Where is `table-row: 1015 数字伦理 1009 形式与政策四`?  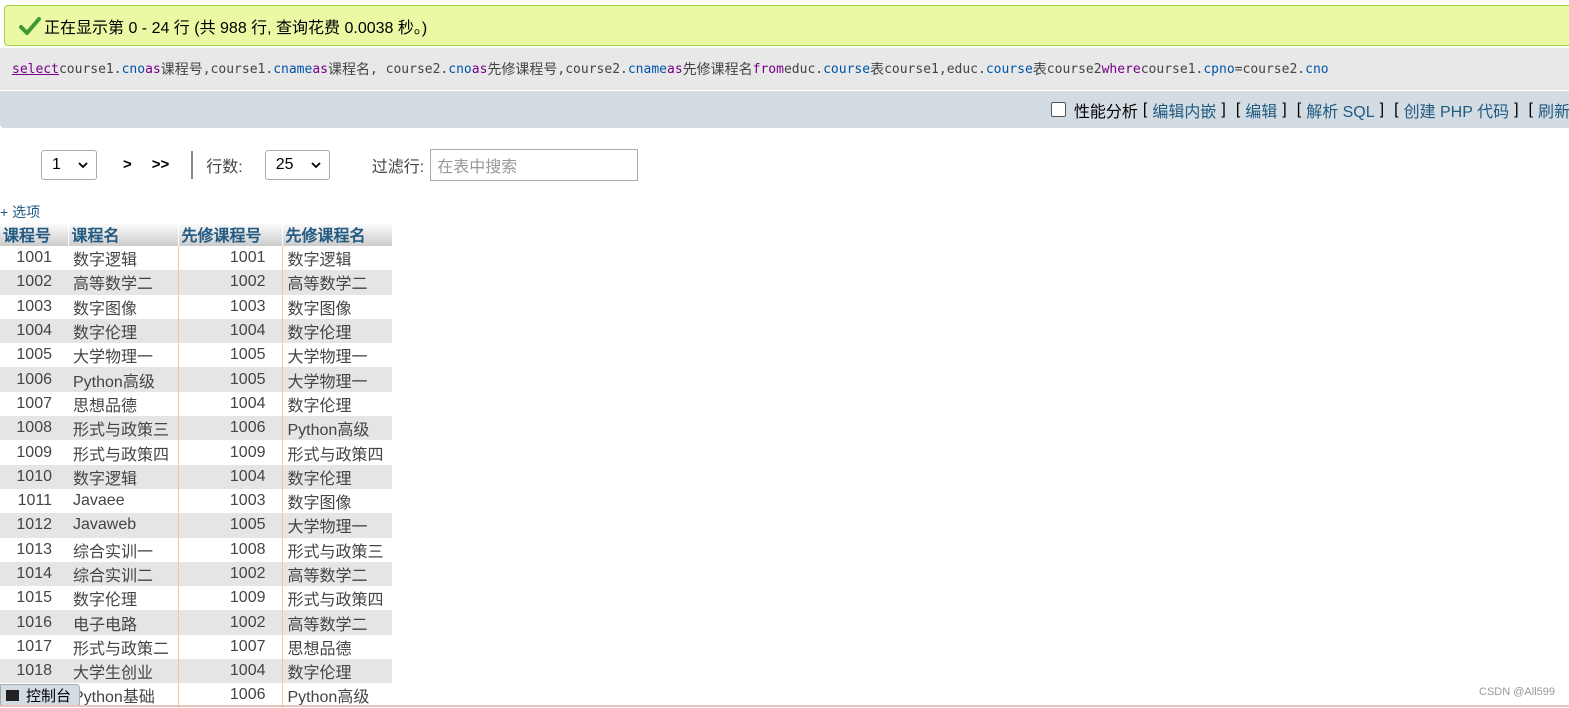 table-row: 1015 数字伦理 1009 形式与政策四 is located at coordinates (196, 598).